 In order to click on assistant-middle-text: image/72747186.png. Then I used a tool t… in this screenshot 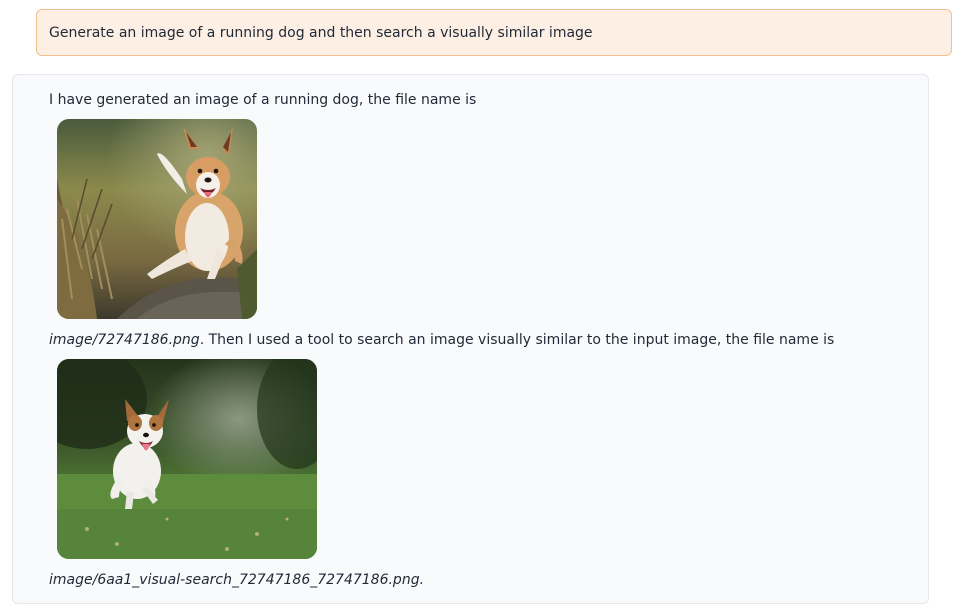, I will do `click(441, 340)`.